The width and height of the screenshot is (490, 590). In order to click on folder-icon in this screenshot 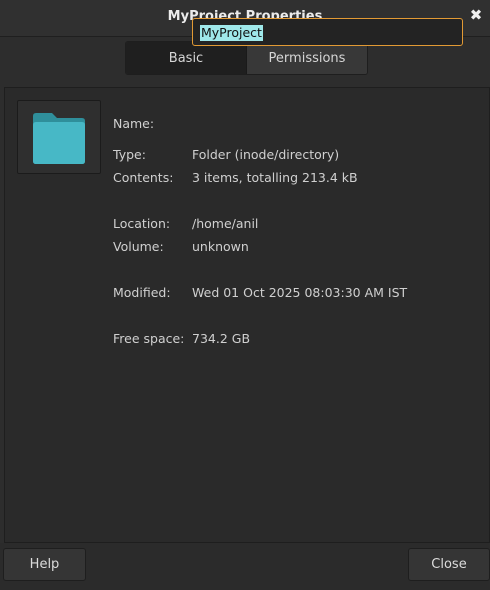, I will do `click(59, 138)`.